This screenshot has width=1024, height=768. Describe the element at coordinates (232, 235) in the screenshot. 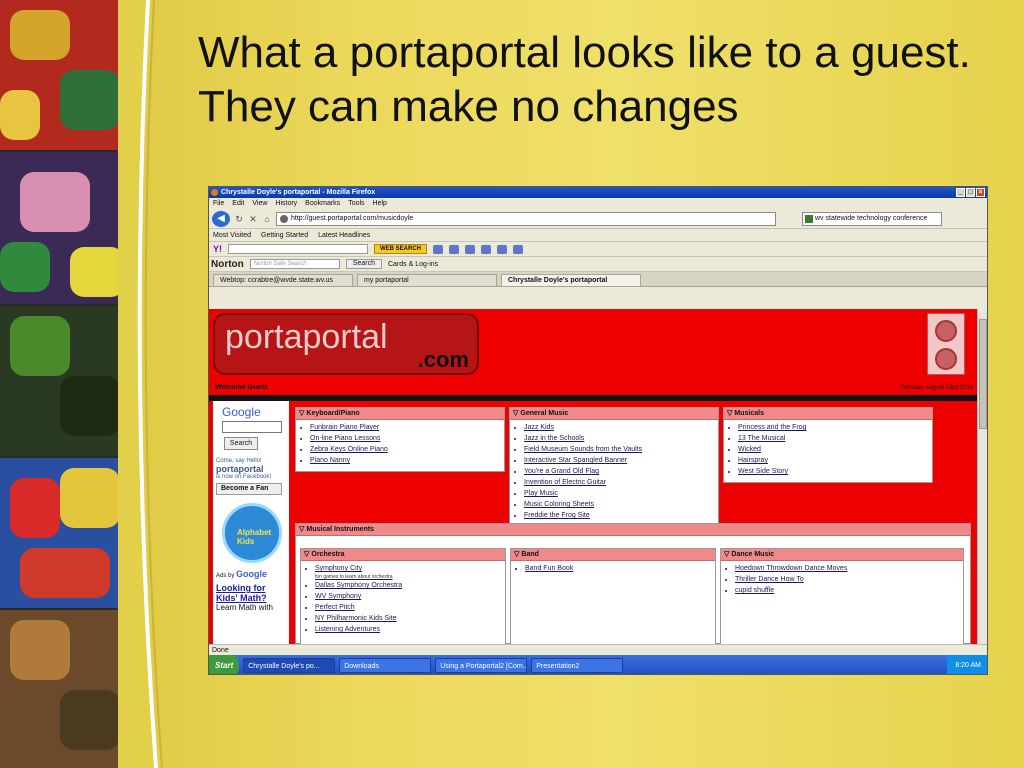

I see `bookmark-most-visited: Most Visited` at that location.